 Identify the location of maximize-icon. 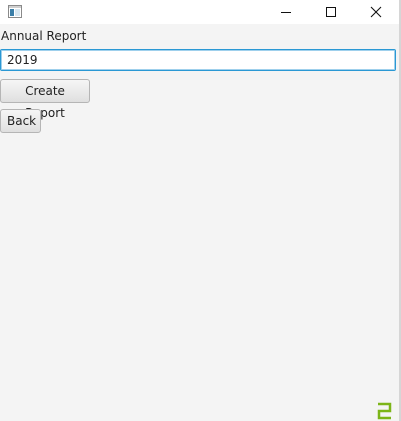
(331, 12).